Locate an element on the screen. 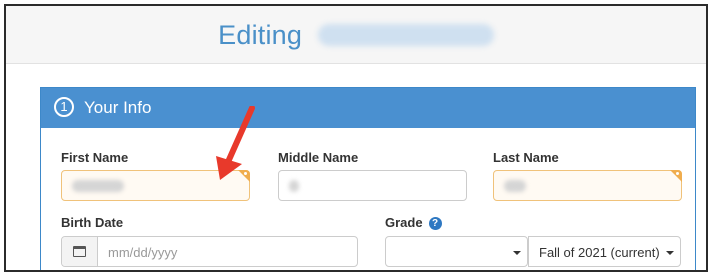  redacted-middle-name is located at coordinates (294, 186).